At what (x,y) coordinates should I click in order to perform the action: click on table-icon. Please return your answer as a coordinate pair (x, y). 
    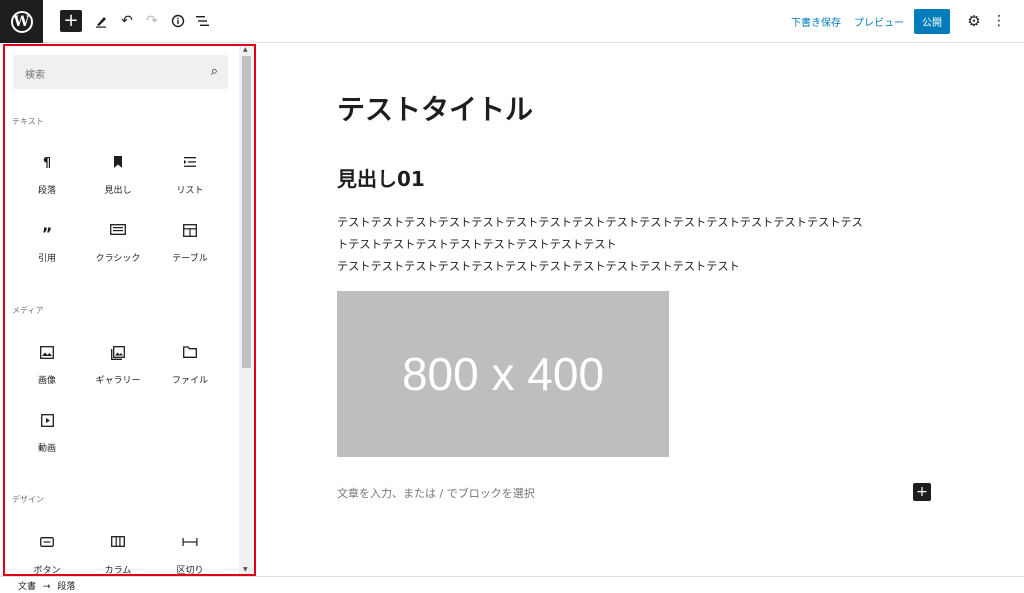
    Looking at the image, I should click on (190, 233).